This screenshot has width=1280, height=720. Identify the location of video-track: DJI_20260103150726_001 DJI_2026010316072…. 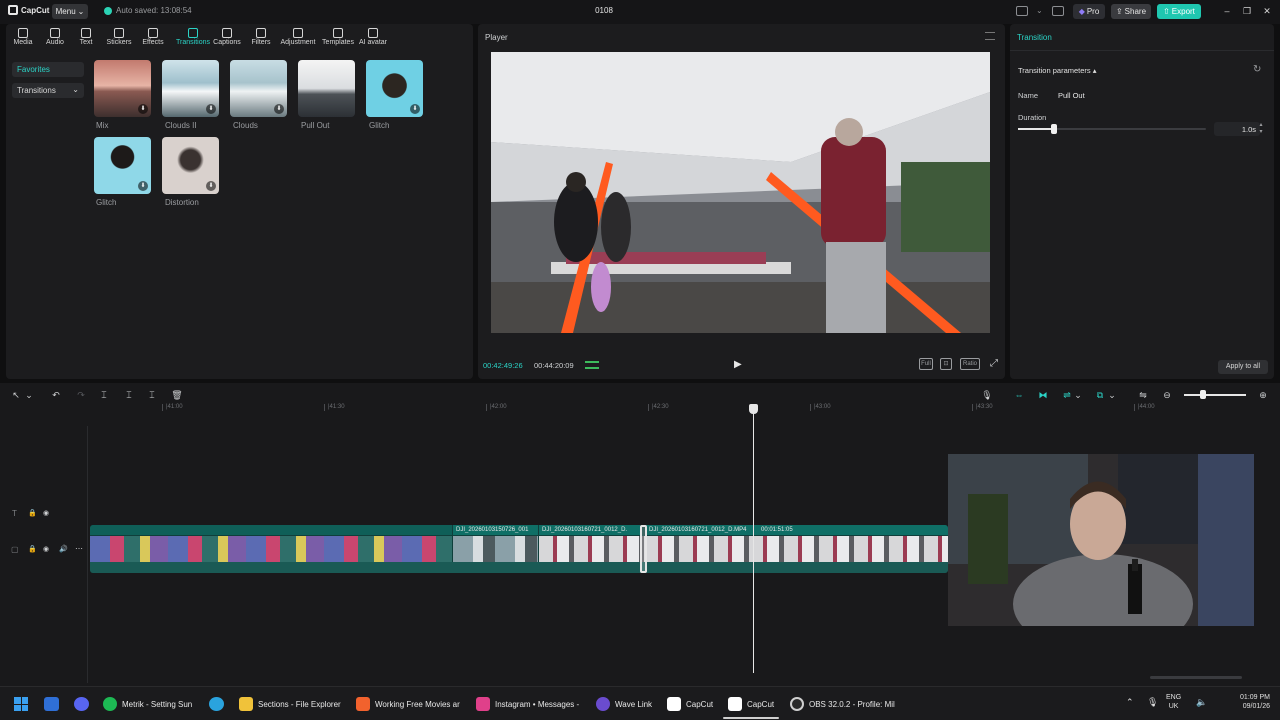
(519, 549).